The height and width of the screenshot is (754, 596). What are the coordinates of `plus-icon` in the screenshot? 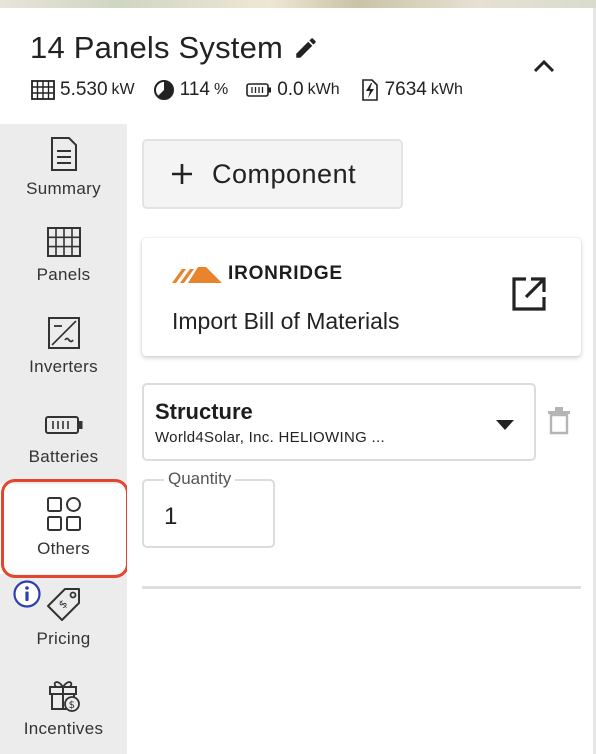 It's located at (182, 174).